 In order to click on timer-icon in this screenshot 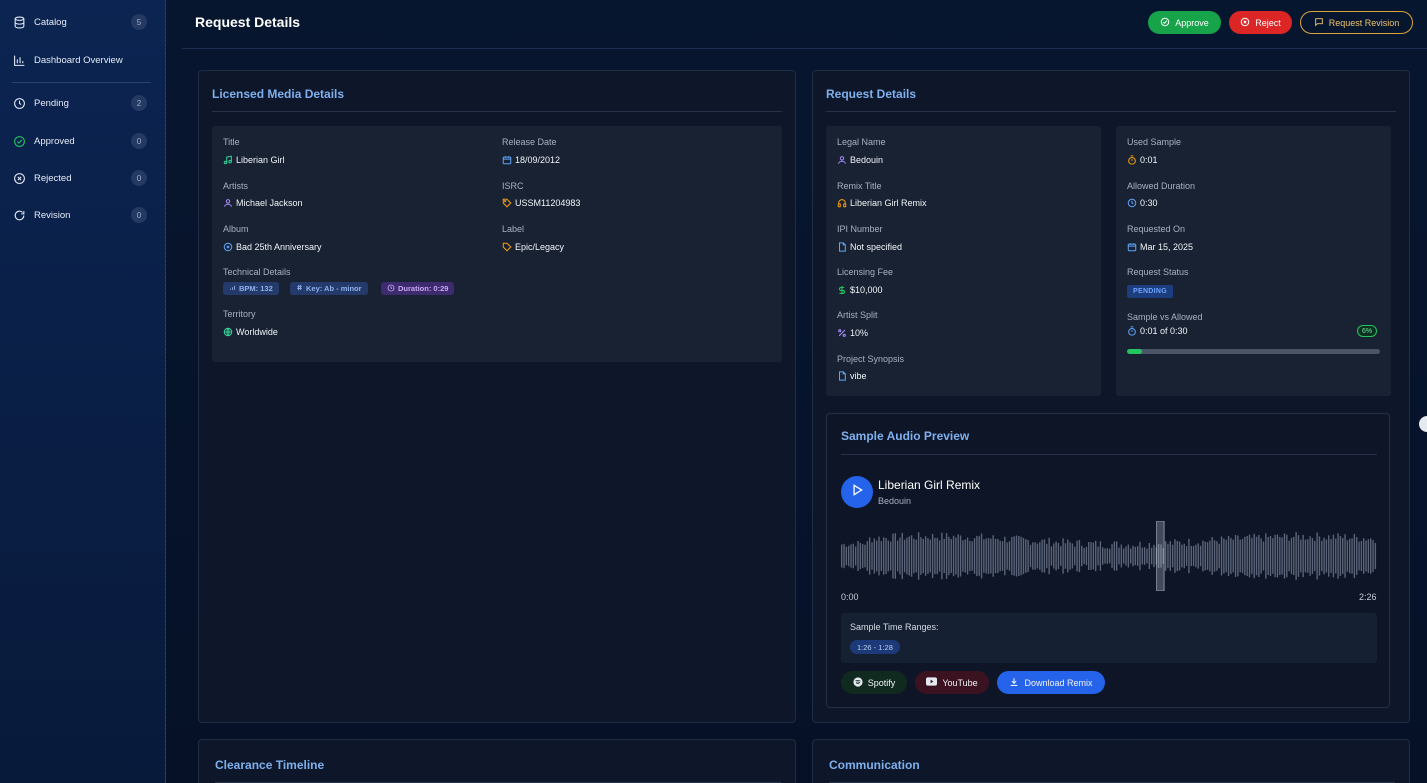, I will do `click(1132, 160)`.